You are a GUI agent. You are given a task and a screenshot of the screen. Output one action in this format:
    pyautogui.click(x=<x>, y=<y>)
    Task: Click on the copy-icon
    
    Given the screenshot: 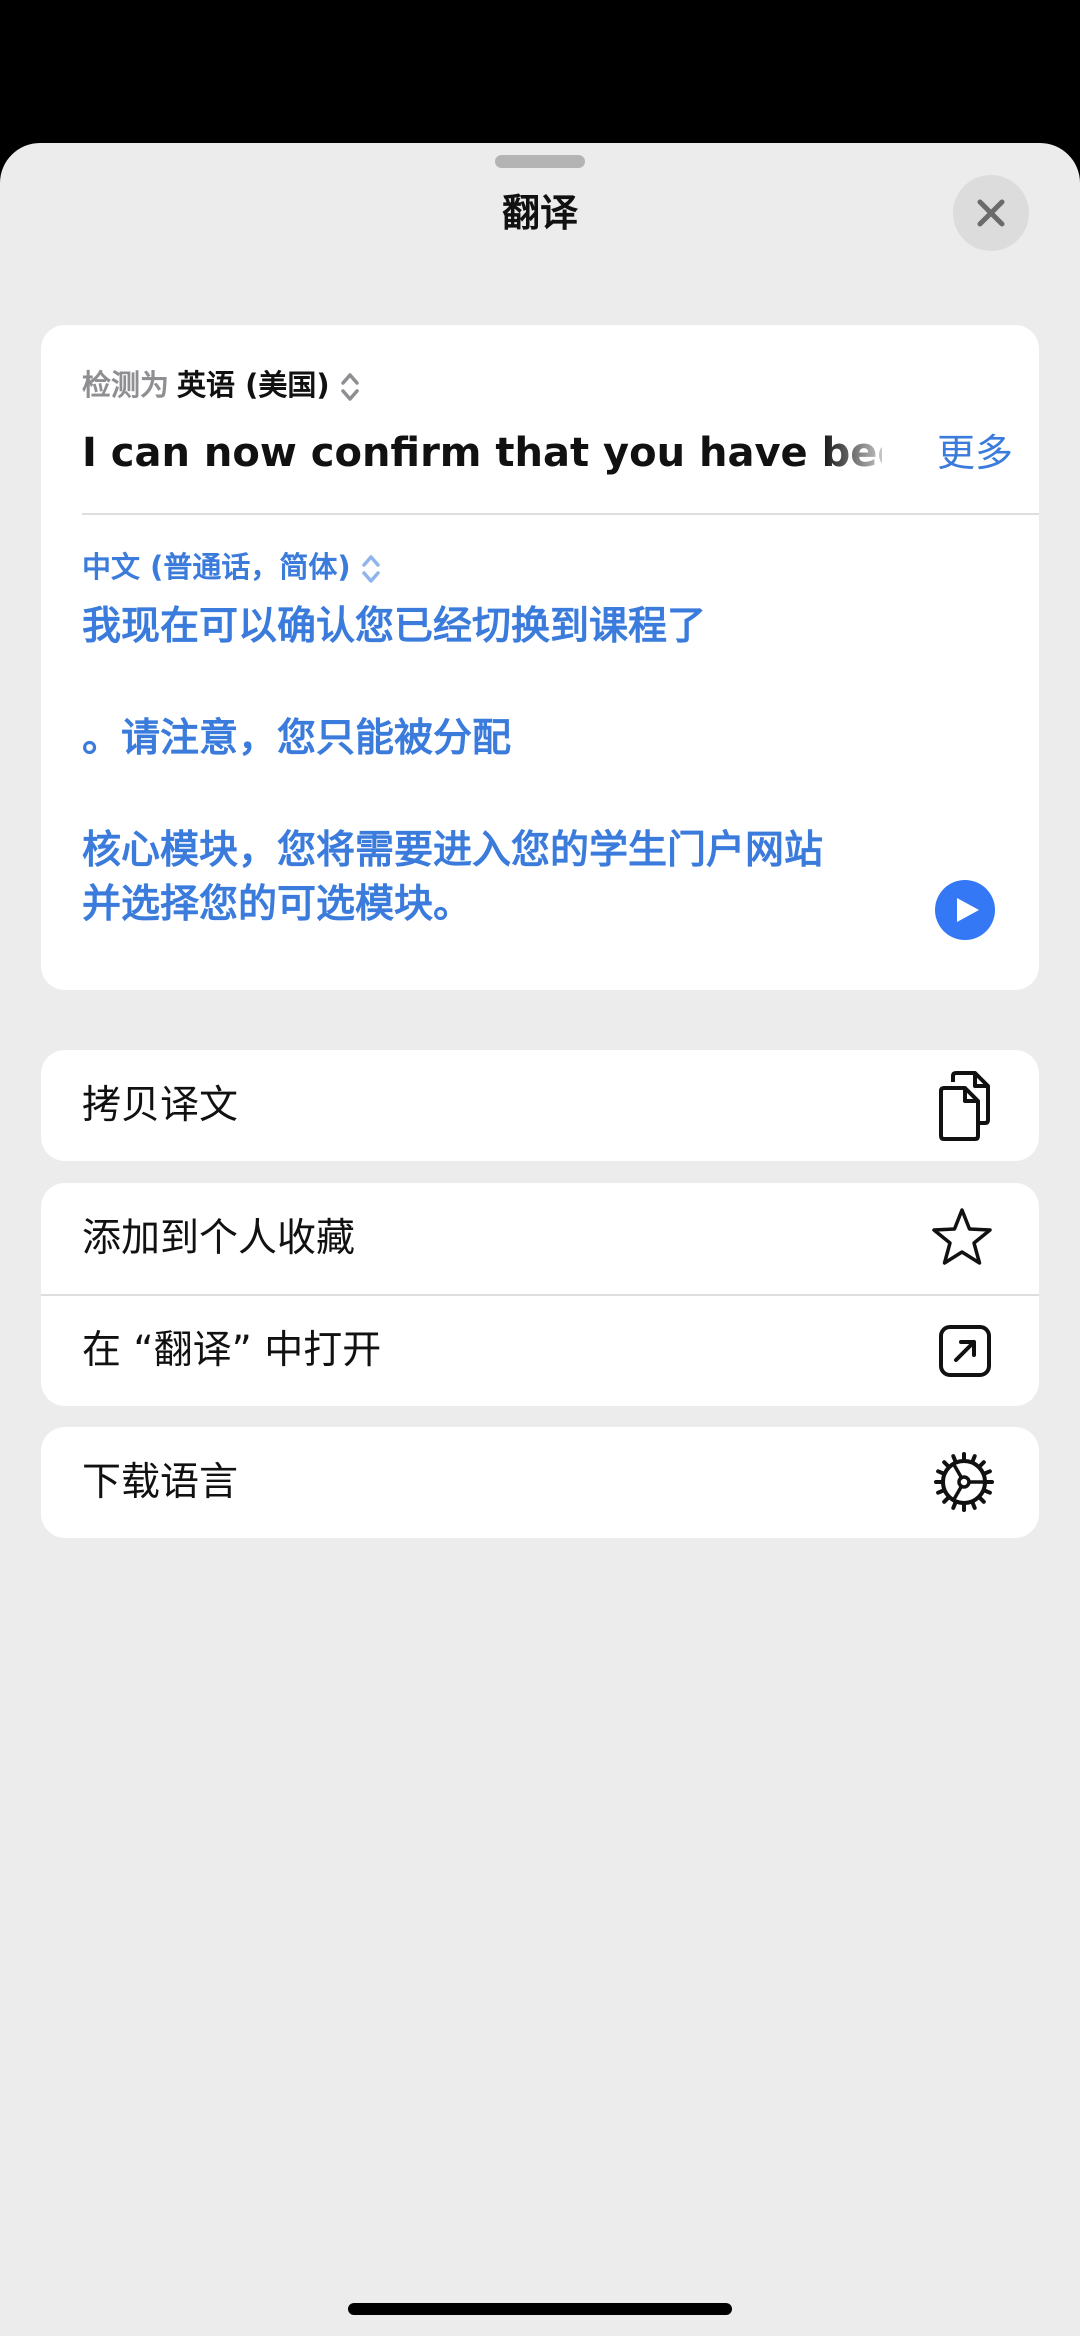 What is the action you would take?
    pyautogui.click(x=964, y=1106)
    